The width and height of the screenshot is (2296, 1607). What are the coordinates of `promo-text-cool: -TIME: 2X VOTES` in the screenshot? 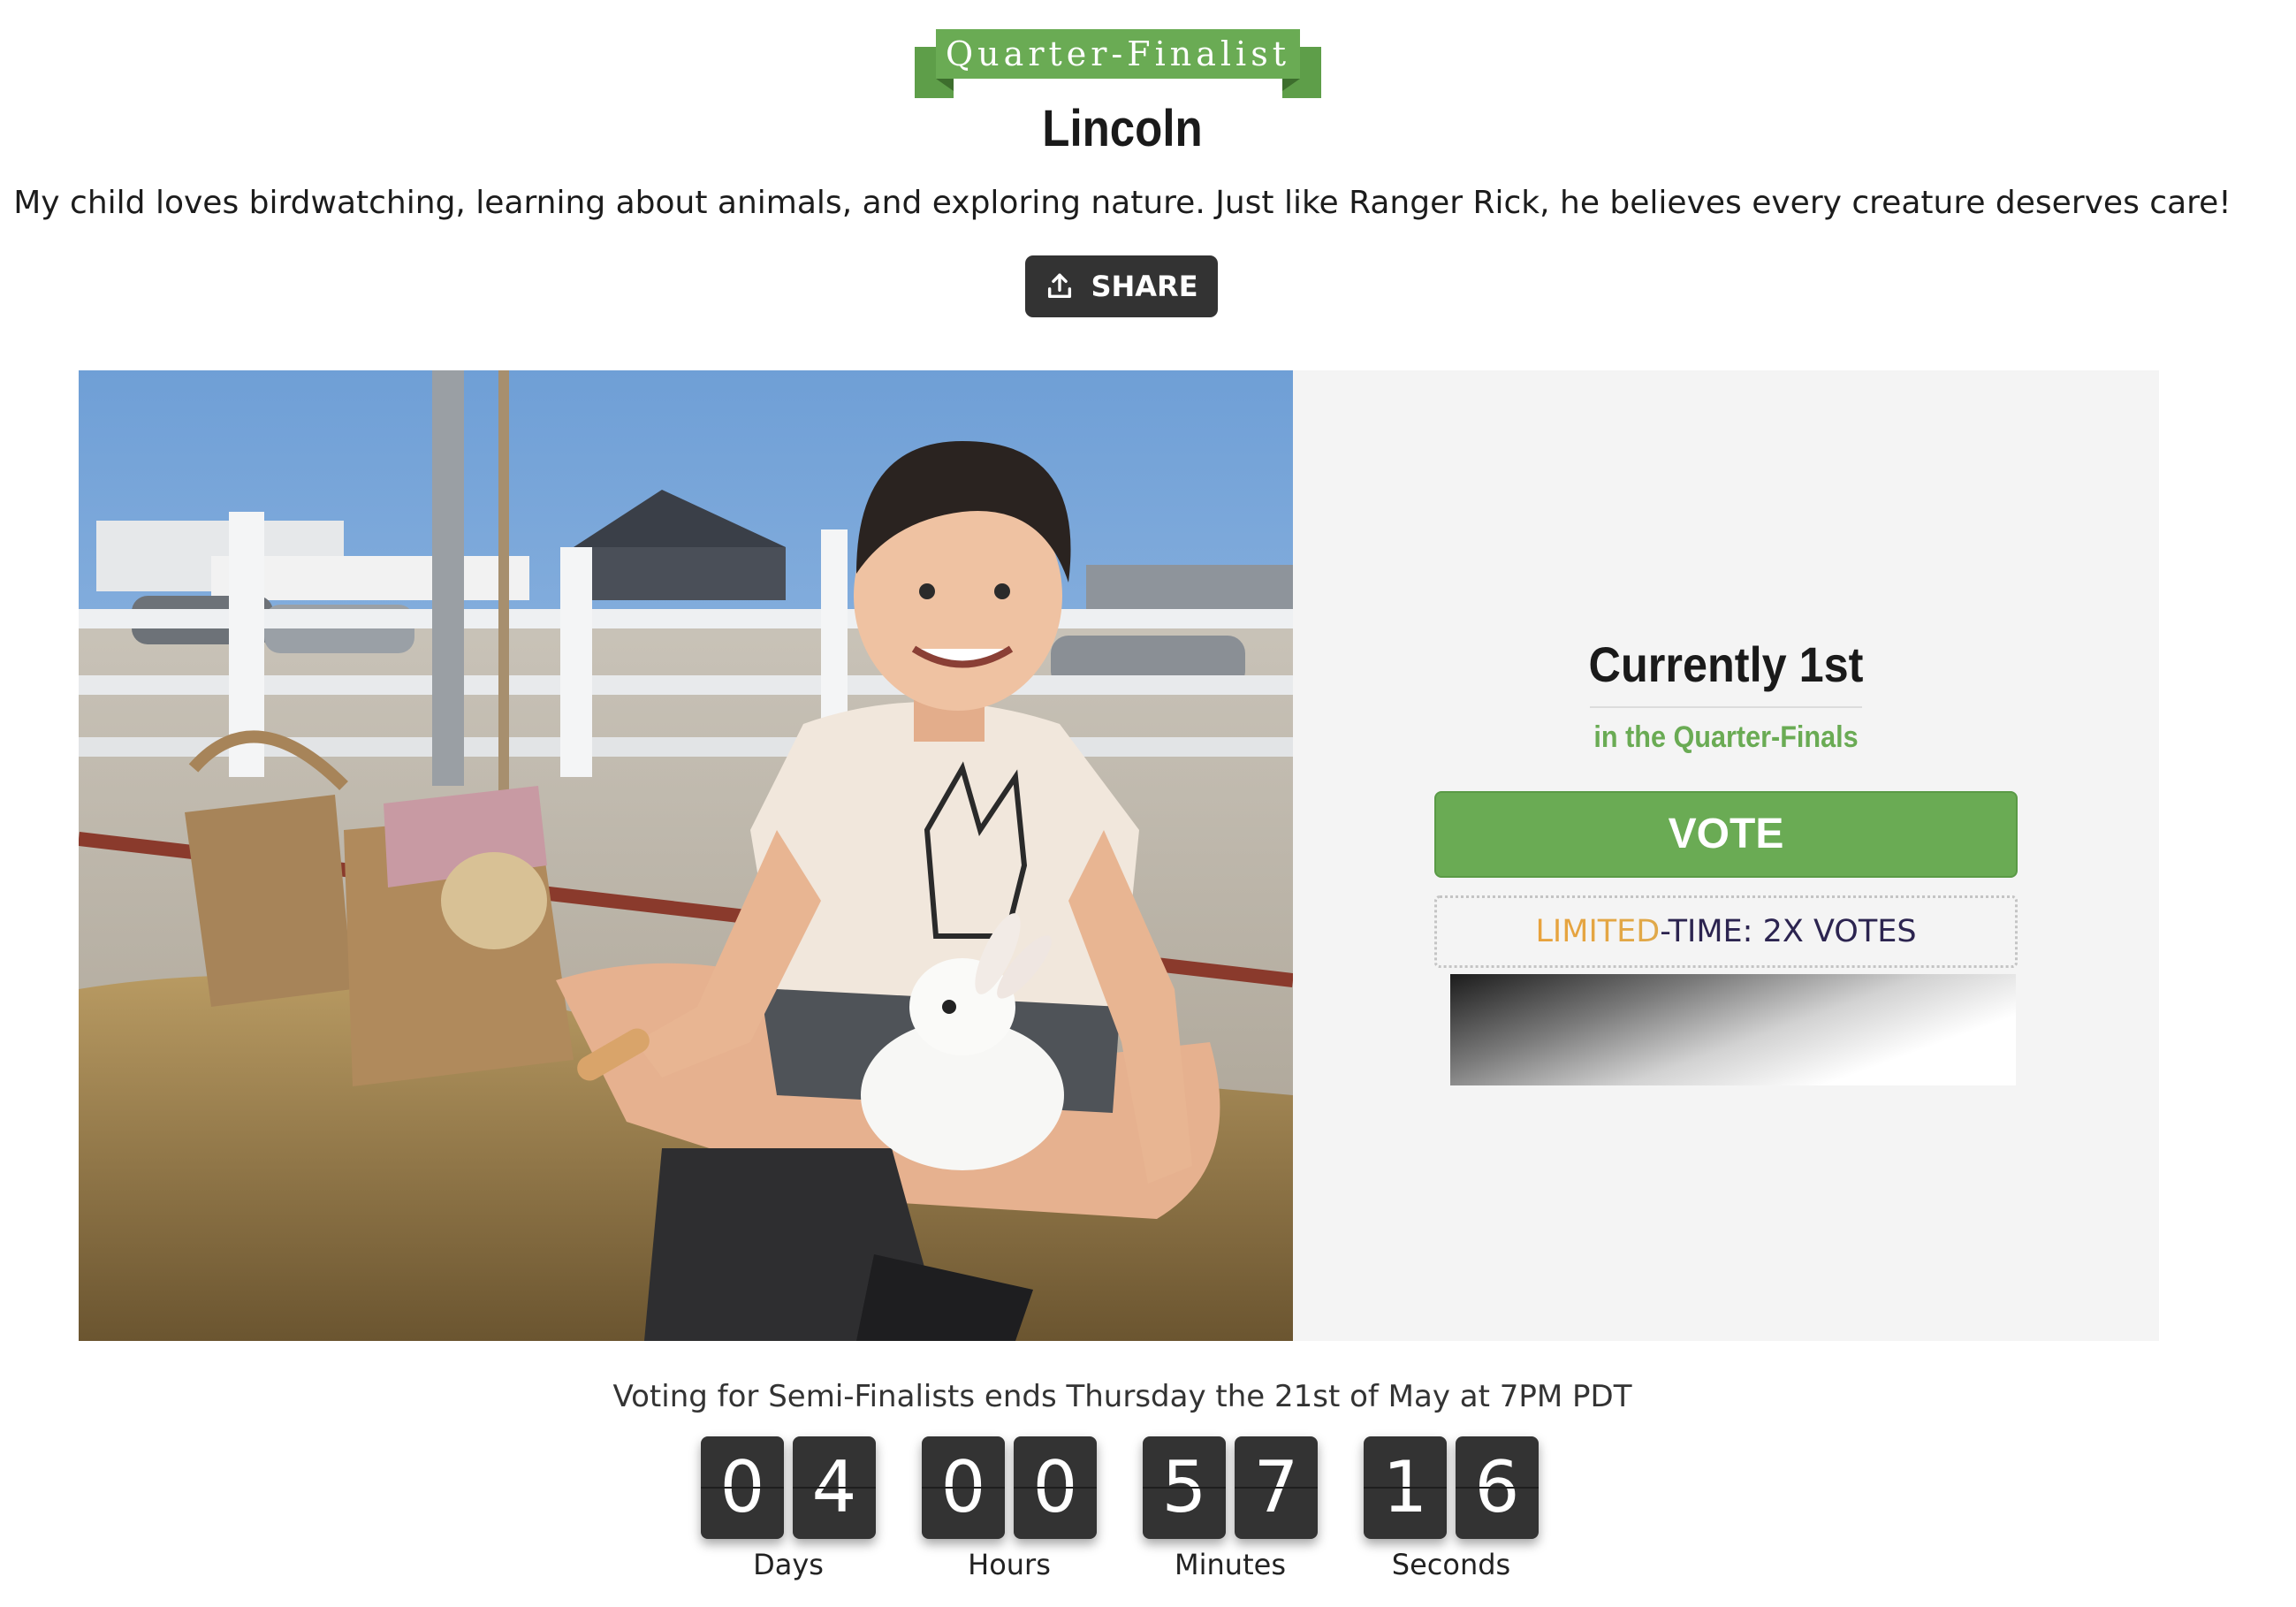 It's located at (1789, 931).